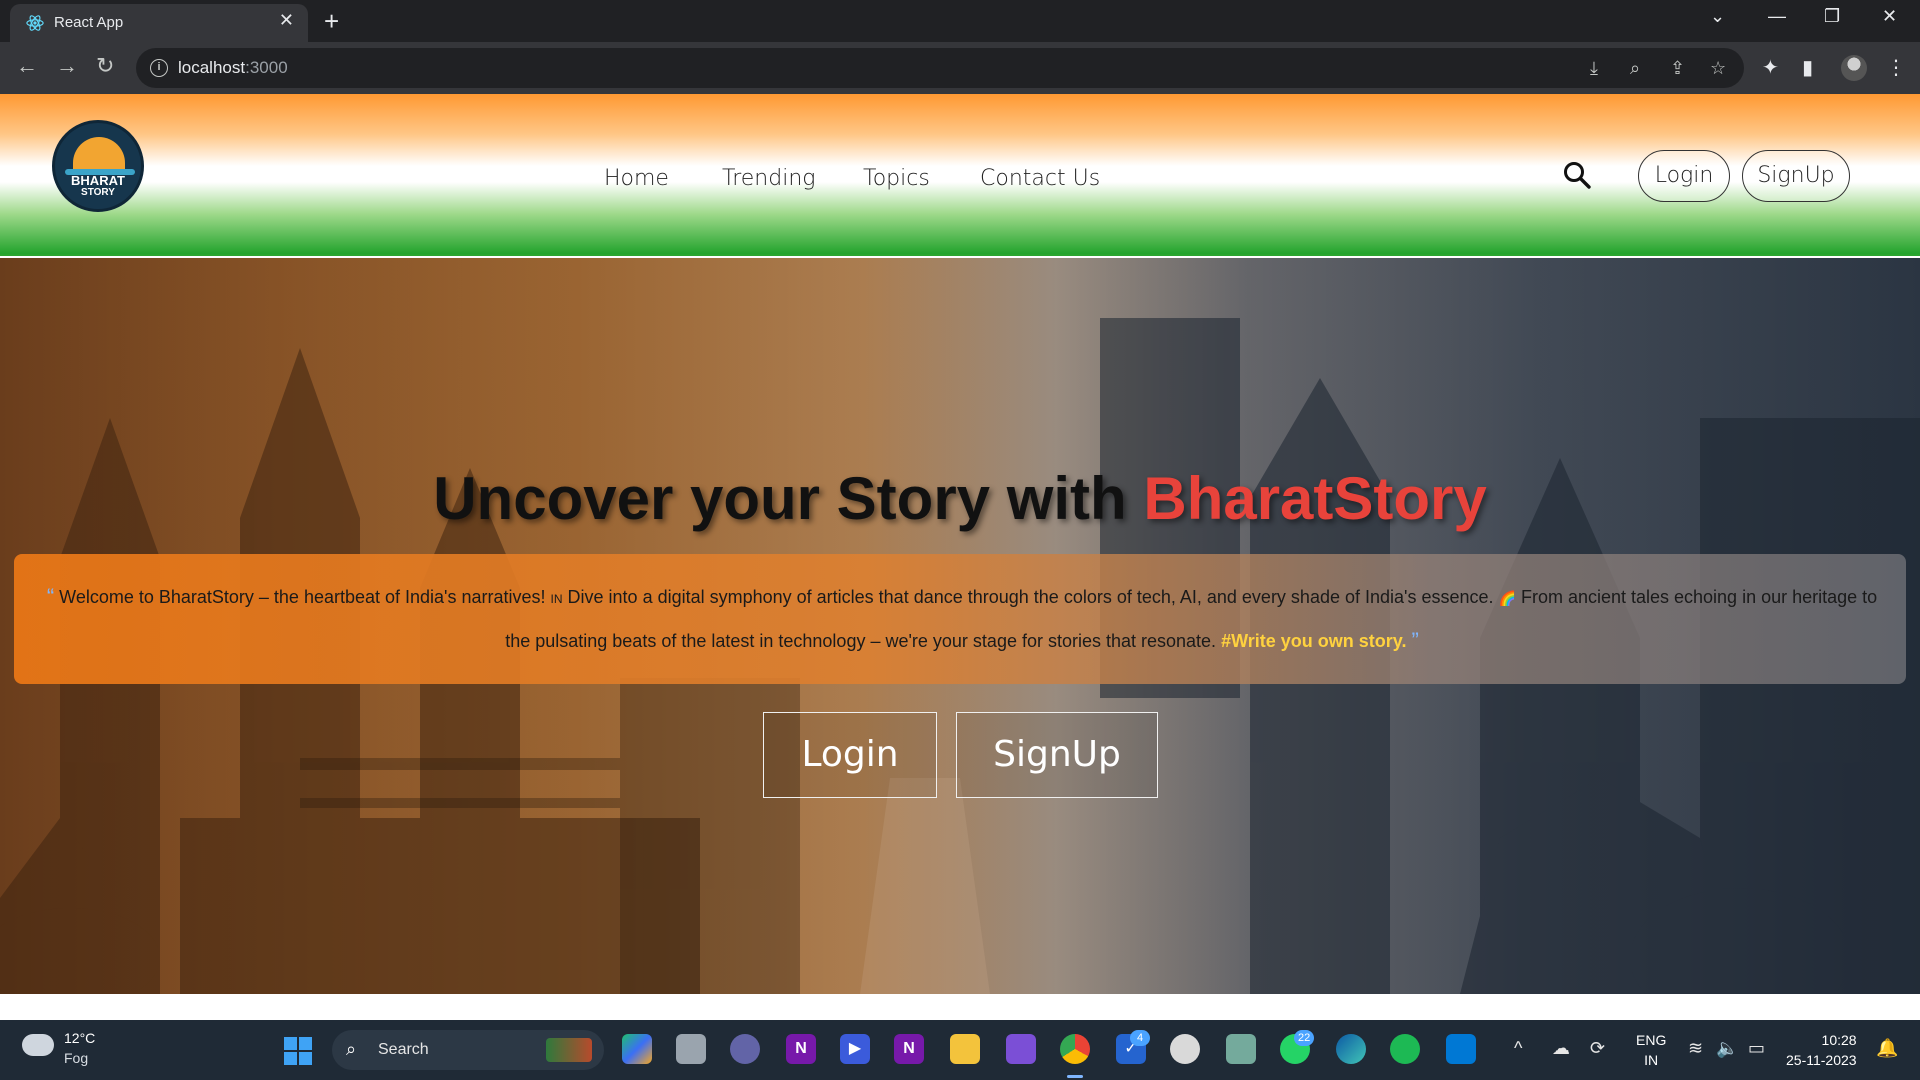 The height and width of the screenshot is (1080, 1920). Describe the element at coordinates (1887, 1048) in the screenshot. I see `notification-bell-icon: 🔔` at that location.